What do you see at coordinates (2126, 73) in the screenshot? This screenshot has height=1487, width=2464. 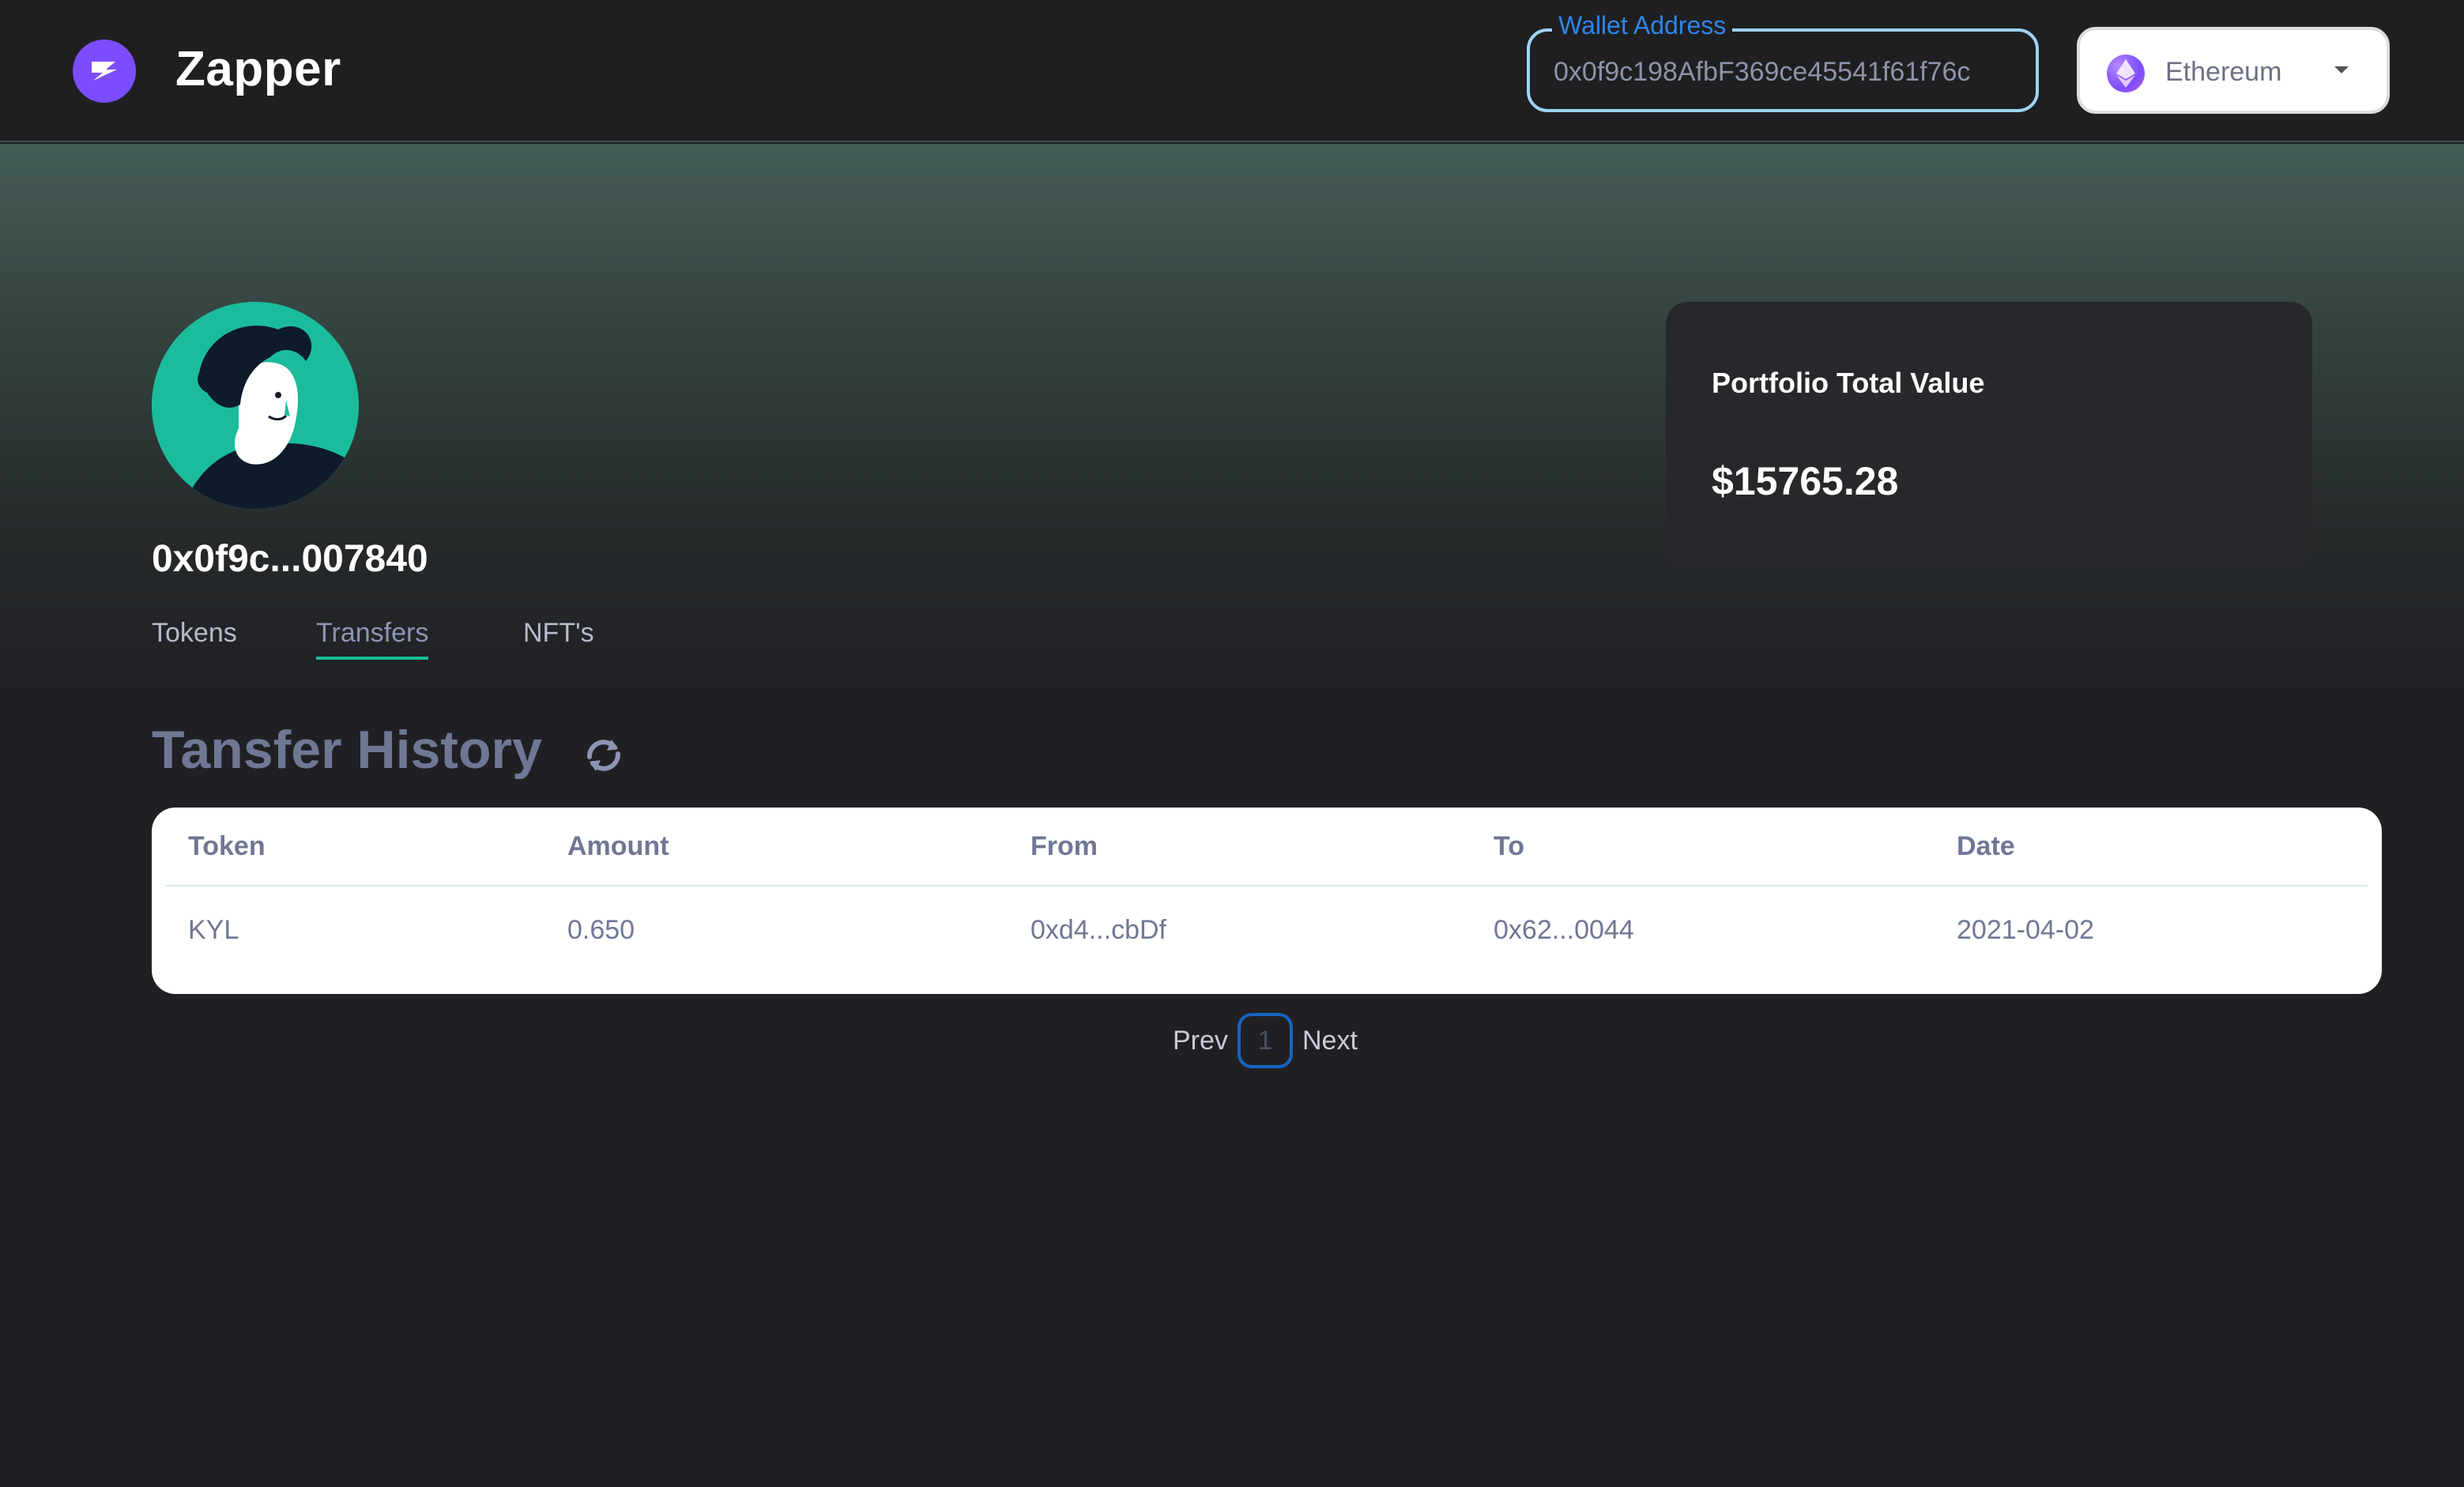 I see `ethereum-icon` at bounding box center [2126, 73].